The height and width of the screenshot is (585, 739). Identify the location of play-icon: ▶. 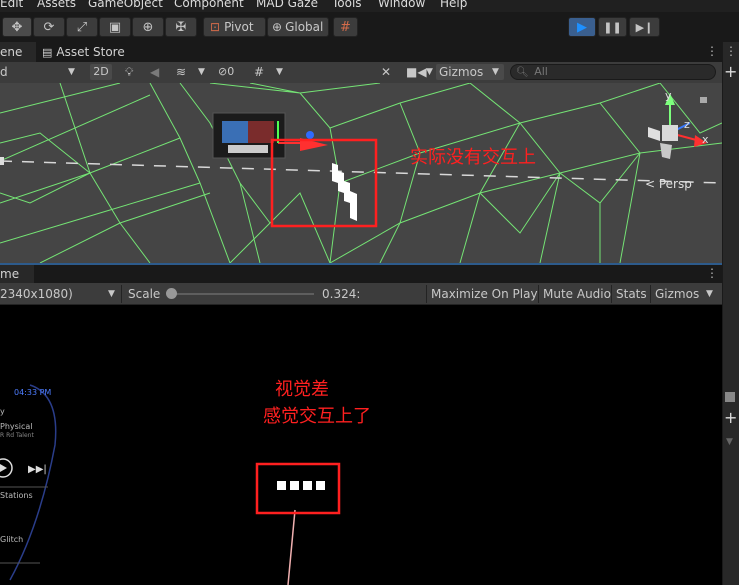
(582, 27).